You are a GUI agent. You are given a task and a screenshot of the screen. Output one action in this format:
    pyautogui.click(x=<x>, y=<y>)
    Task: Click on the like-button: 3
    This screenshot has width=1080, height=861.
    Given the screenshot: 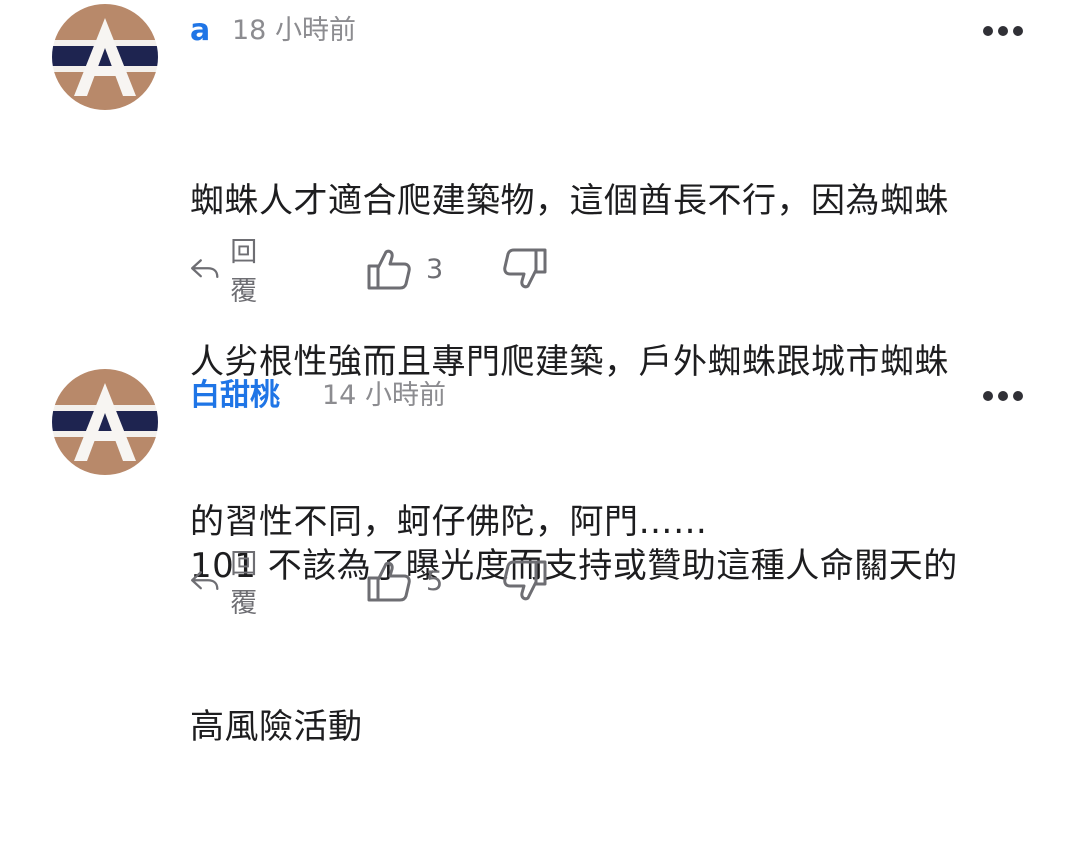 What is the action you would take?
    pyautogui.click(x=404, y=269)
    